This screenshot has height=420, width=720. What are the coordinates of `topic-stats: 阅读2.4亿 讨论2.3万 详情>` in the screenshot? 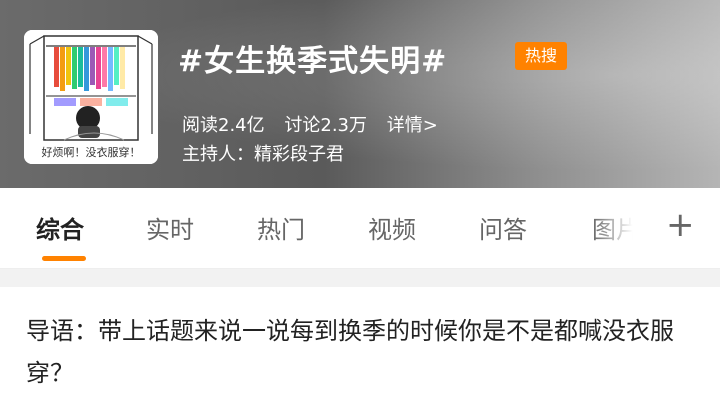 It's located at (317, 124).